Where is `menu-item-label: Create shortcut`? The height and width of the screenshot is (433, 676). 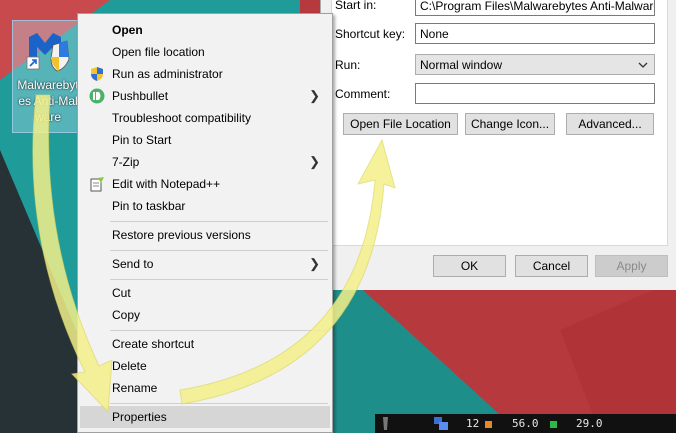 menu-item-label: Create shortcut is located at coordinates (153, 344).